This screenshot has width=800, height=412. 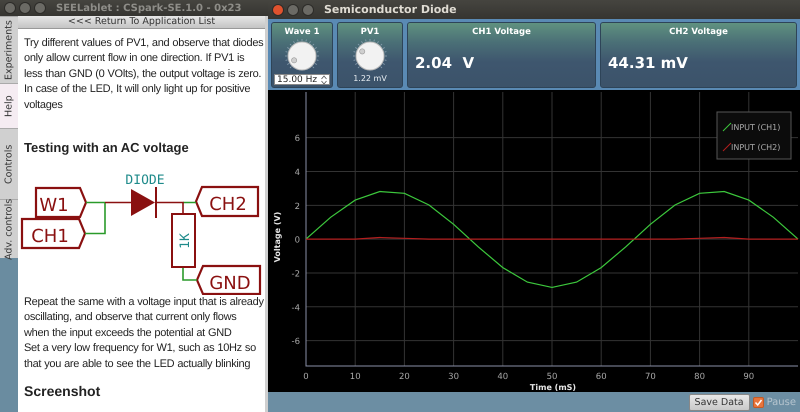 I want to click on spin-arrows-icon, so click(x=324, y=79).